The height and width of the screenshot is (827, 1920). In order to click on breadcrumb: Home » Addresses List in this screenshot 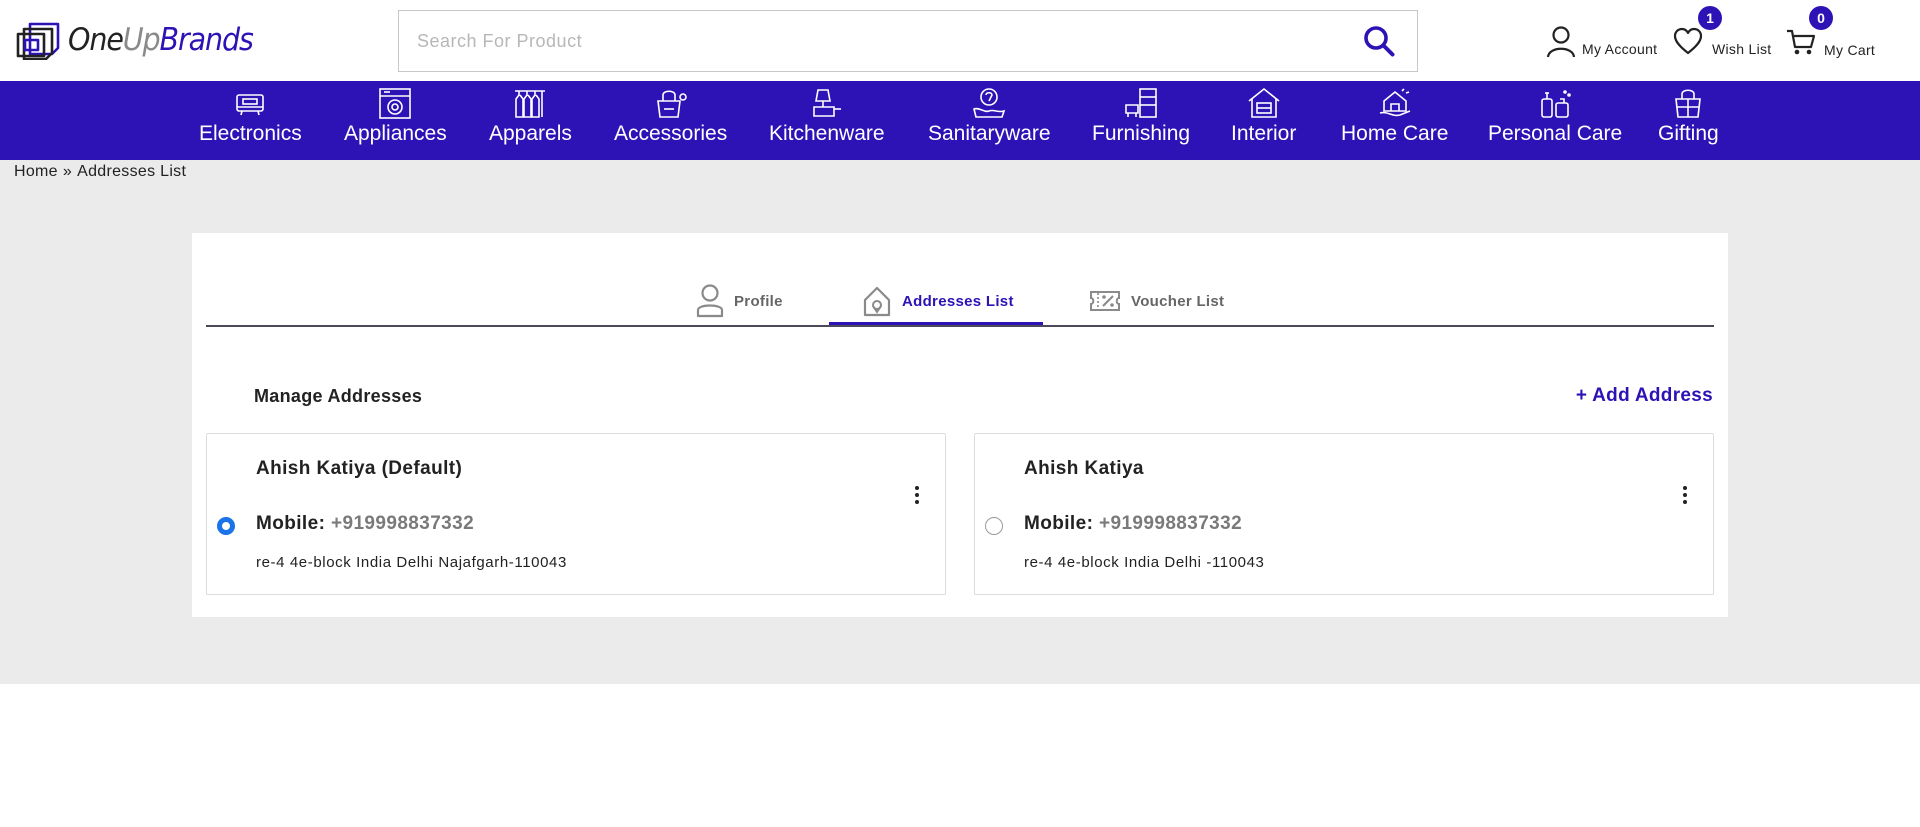, I will do `click(100, 172)`.